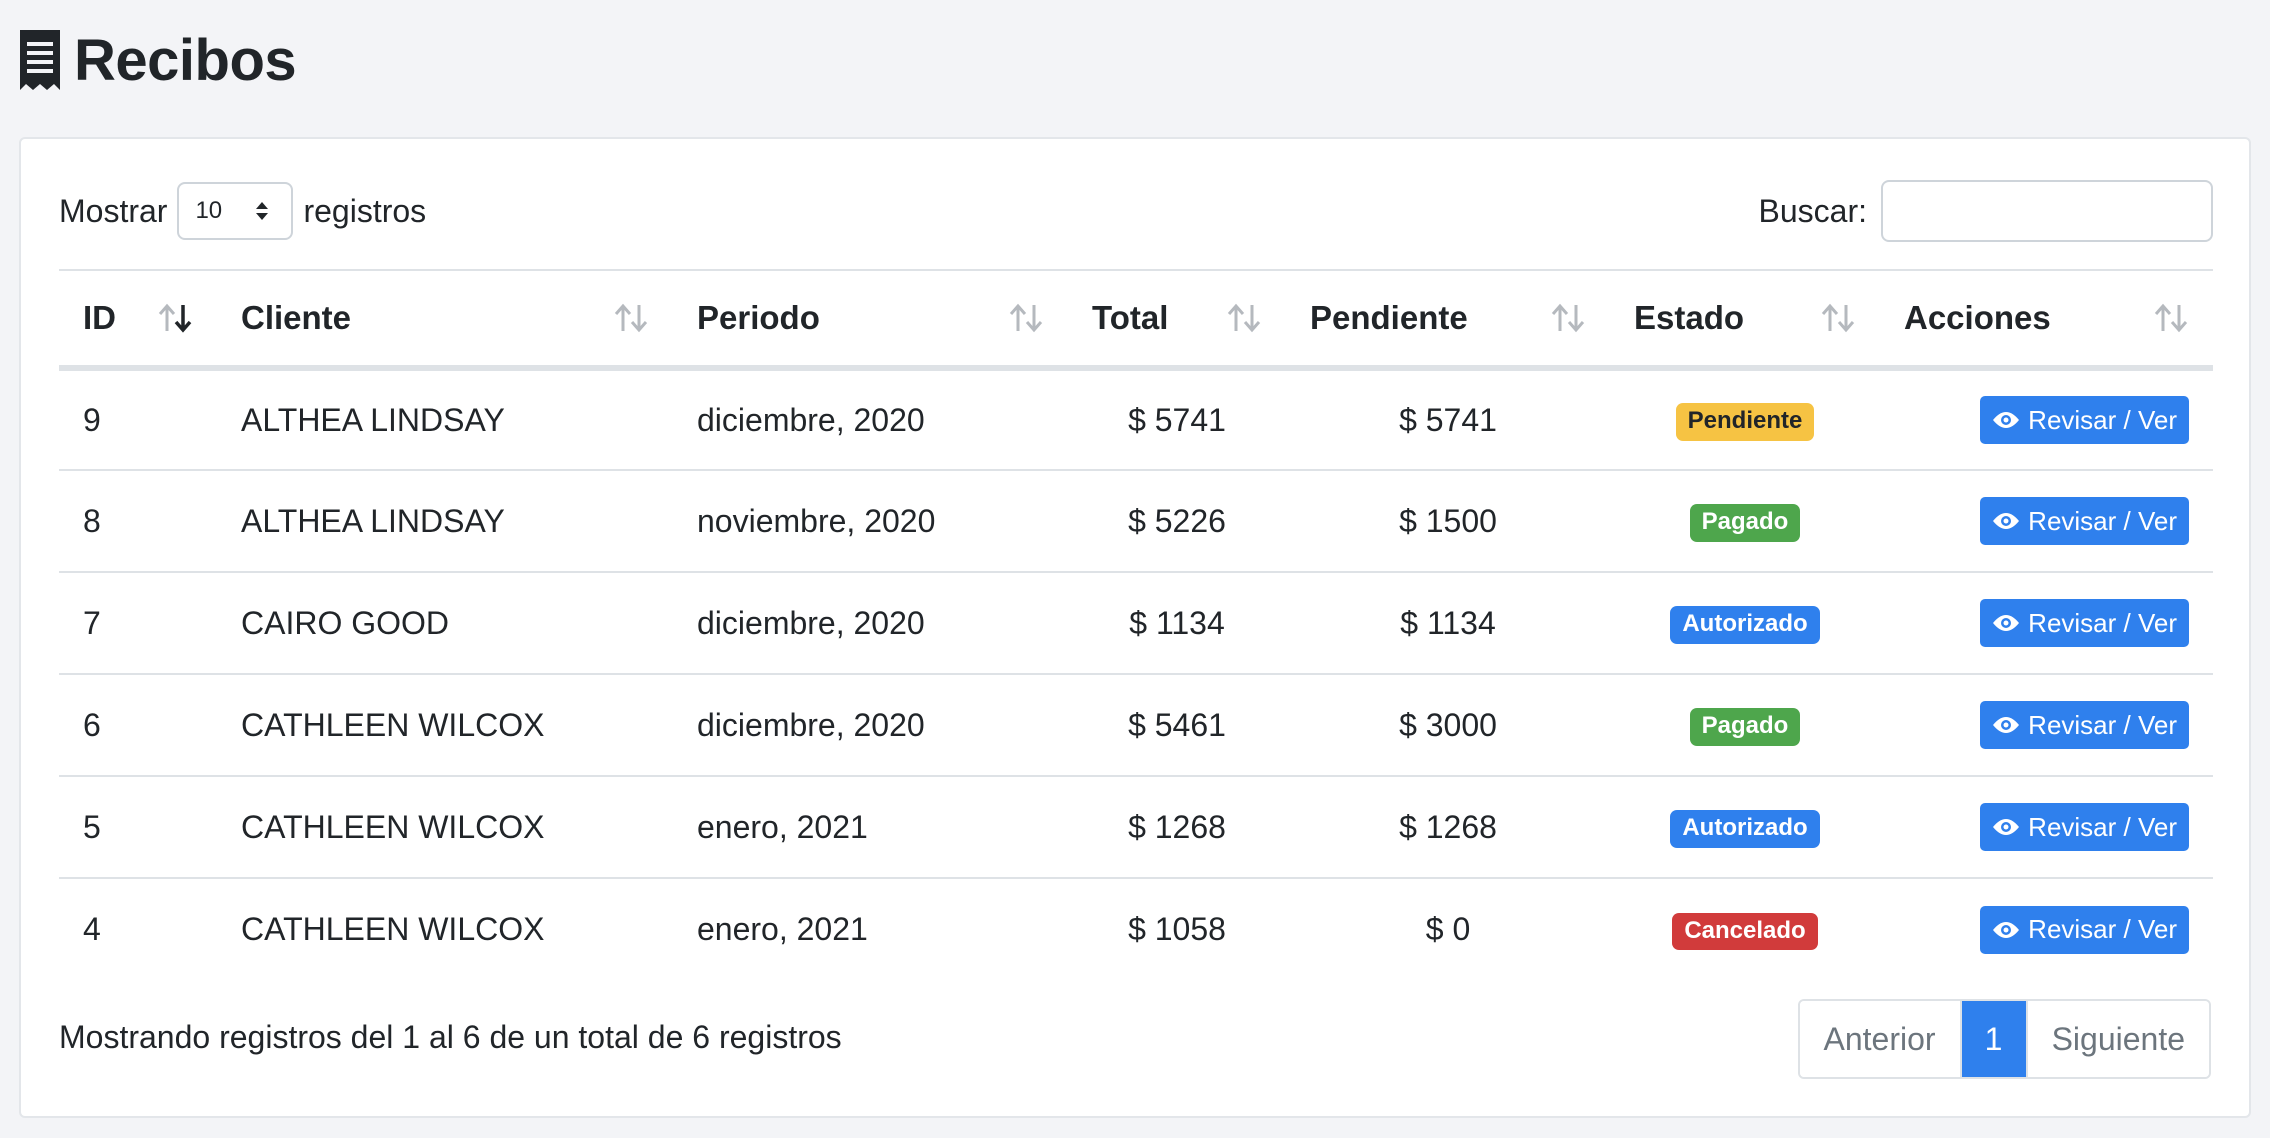 This screenshot has height=1138, width=2270. What do you see at coordinates (1448, 320) in the screenshot?
I see `column-header-pendiente: Pendiente` at bounding box center [1448, 320].